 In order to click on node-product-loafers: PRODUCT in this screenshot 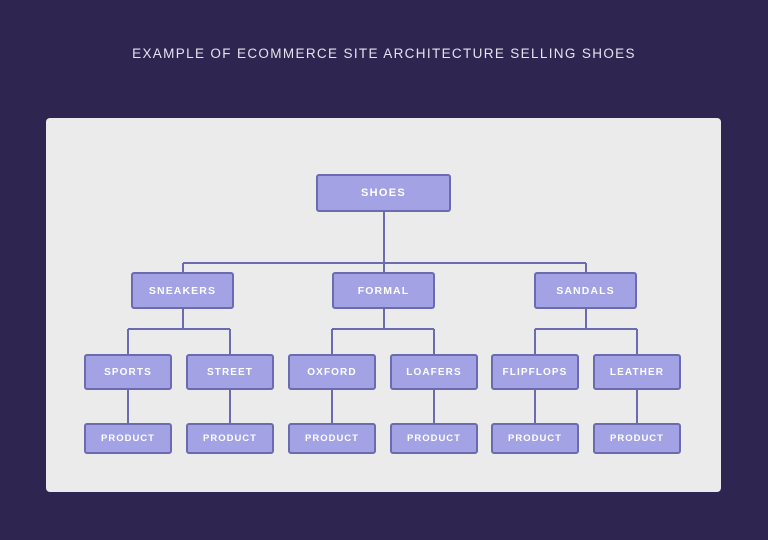, I will do `click(434, 438)`.